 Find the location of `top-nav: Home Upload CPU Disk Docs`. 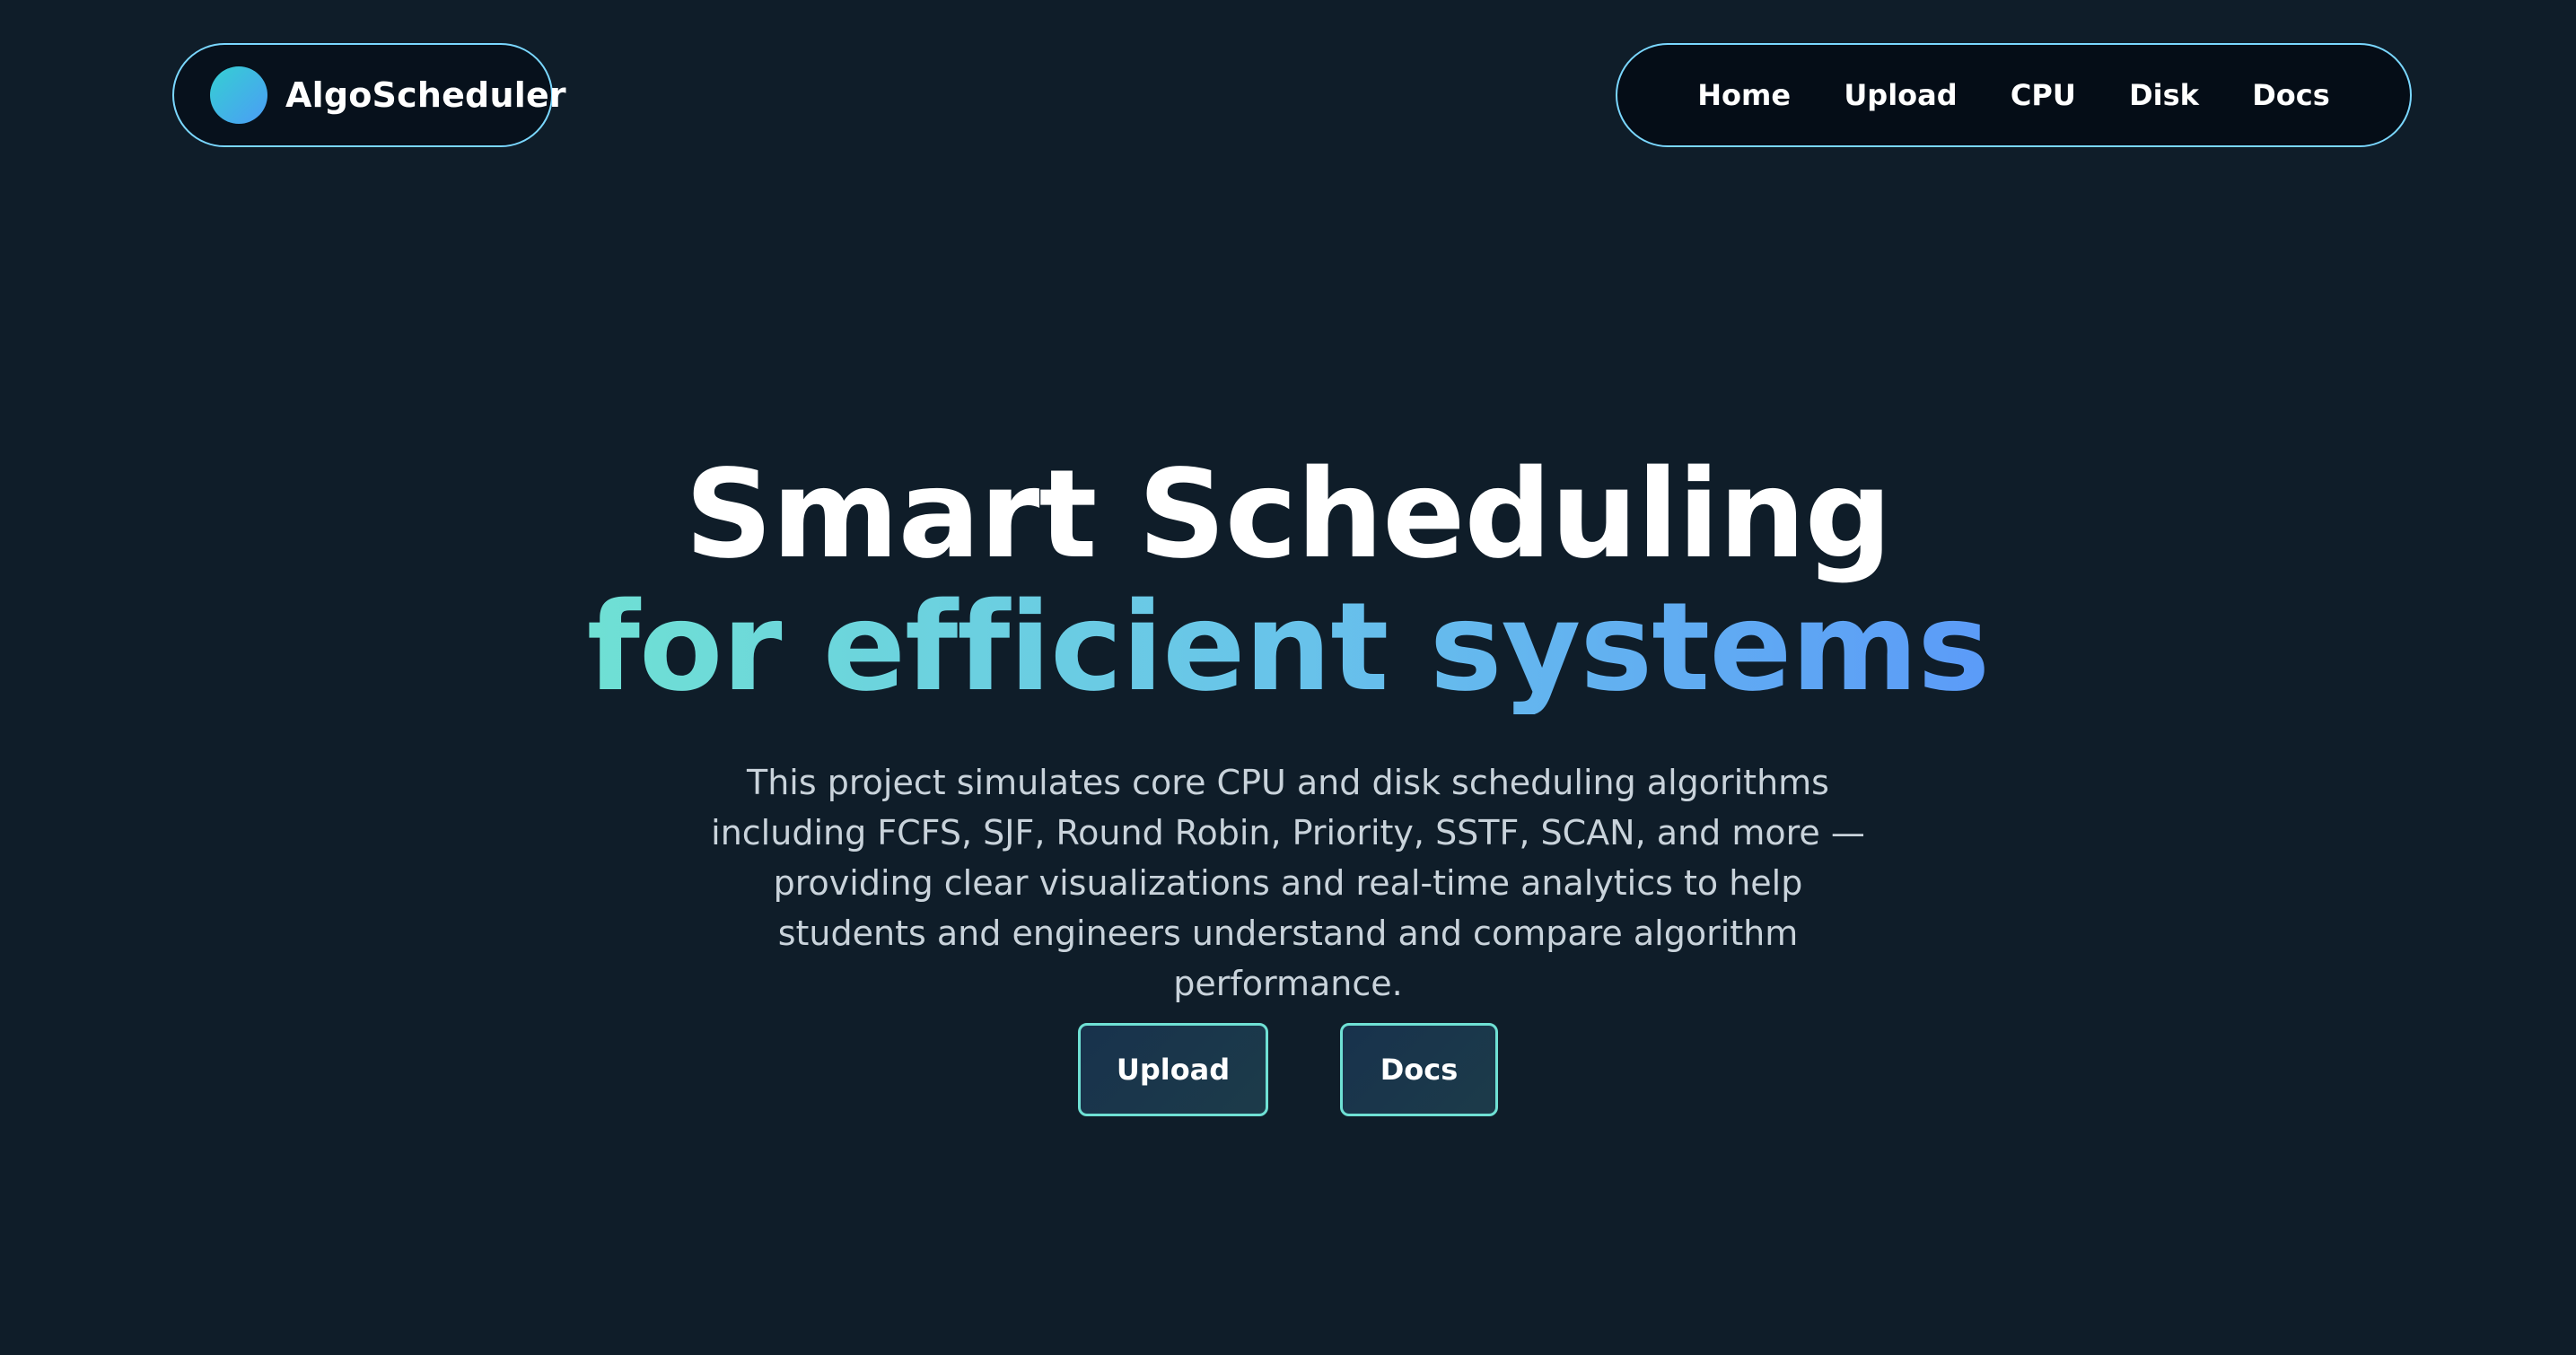

top-nav: Home Upload CPU Disk Docs is located at coordinates (2014, 95).